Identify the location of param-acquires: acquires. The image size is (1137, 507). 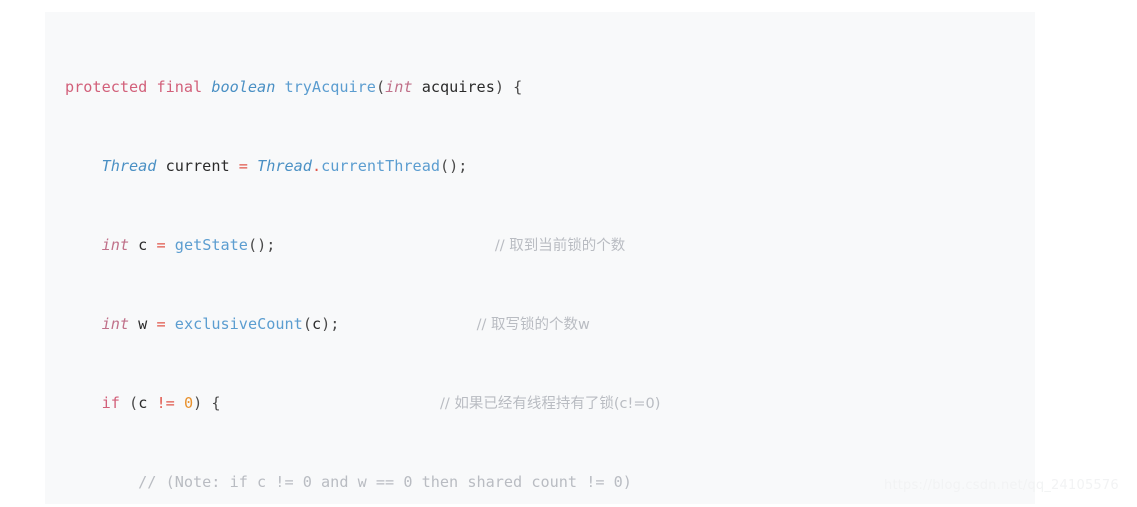
(458, 87).